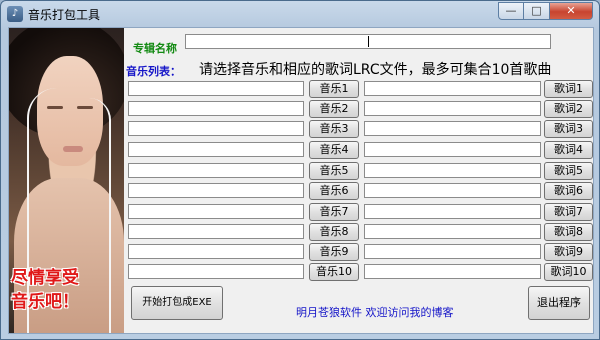 The height and width of the screenshot is (340, 600). Describe the element at coordinates (375, 312) in the screenshot. I see `author-blog-link: 明月苍狼软件 欢迎访问我的博客` at that location.